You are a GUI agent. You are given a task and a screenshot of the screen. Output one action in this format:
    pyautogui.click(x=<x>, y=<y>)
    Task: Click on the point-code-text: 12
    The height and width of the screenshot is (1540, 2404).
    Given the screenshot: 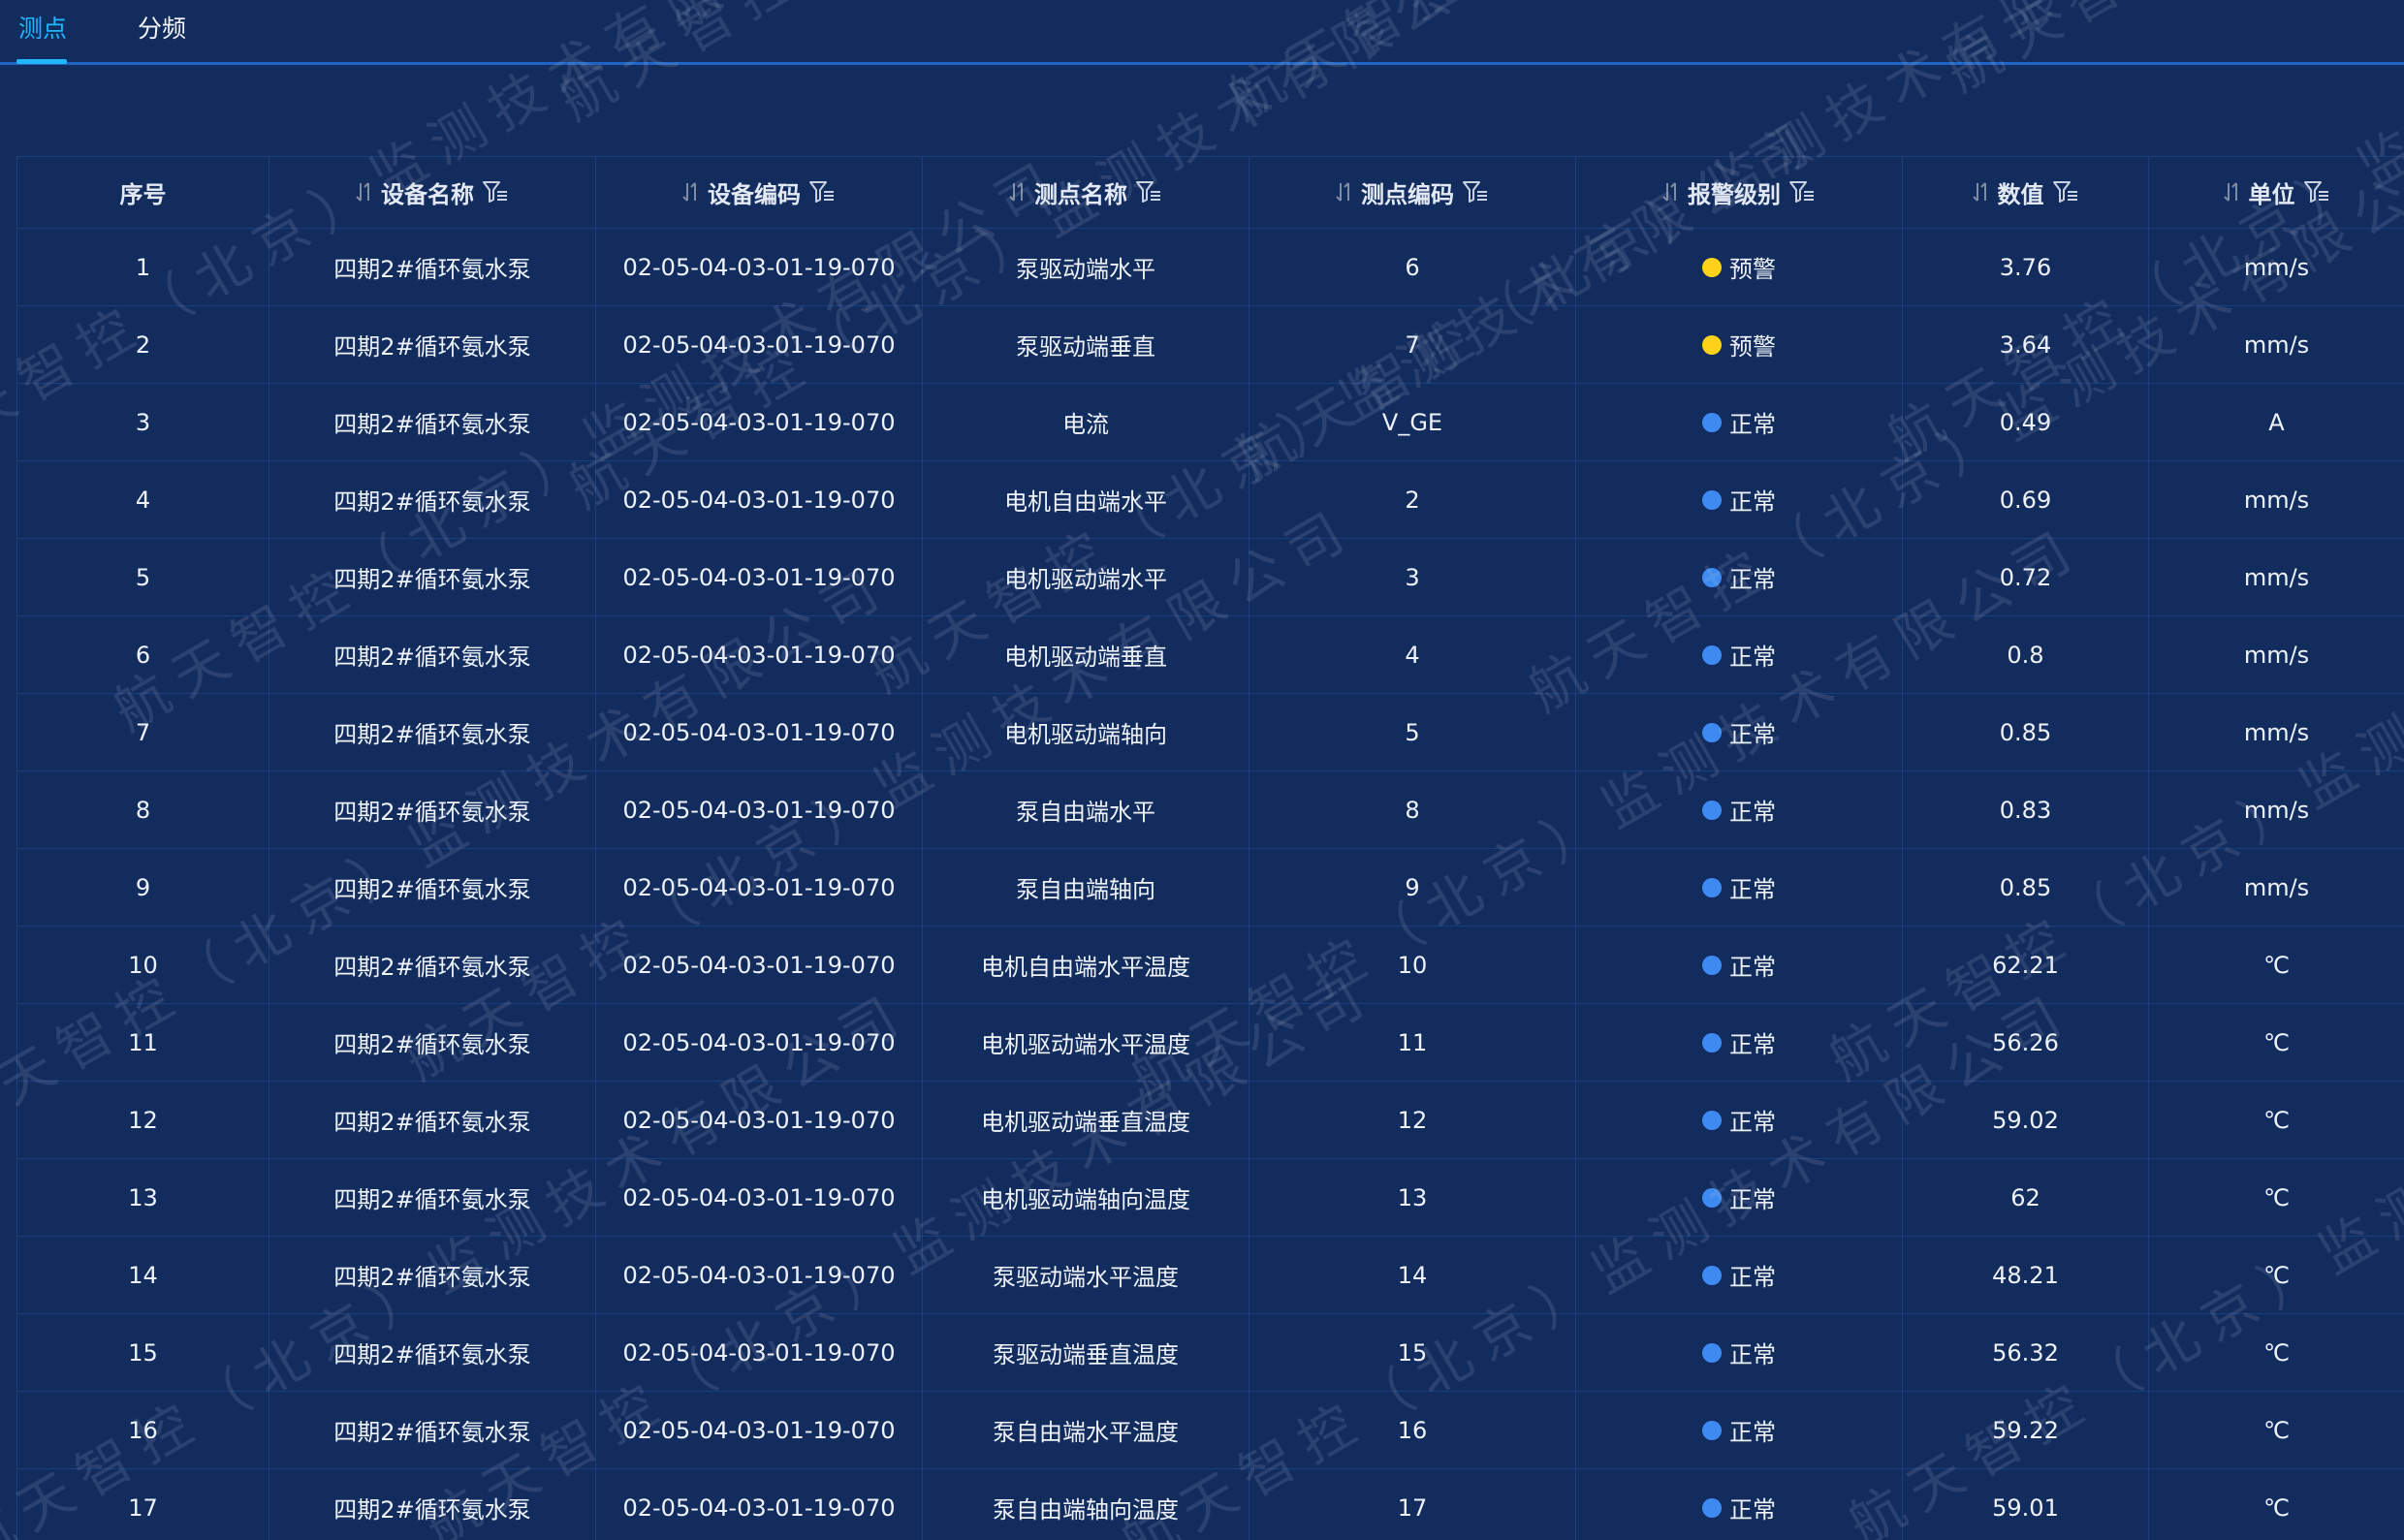 What is the action you would take?
    pyautogui.click(x=1412, y=1120)
    